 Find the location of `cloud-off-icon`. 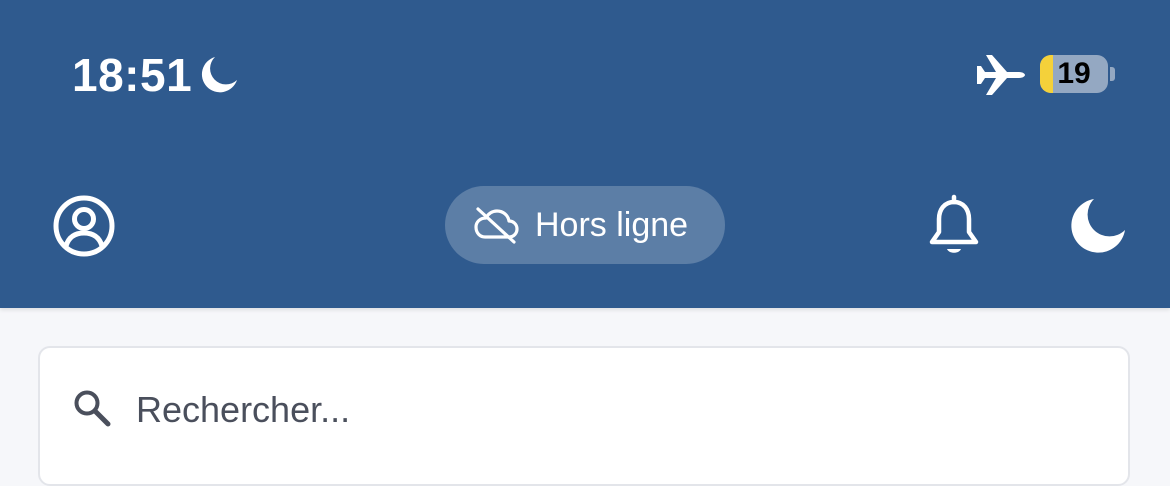

cloud-off-icon is located at coordinates (496, 225).